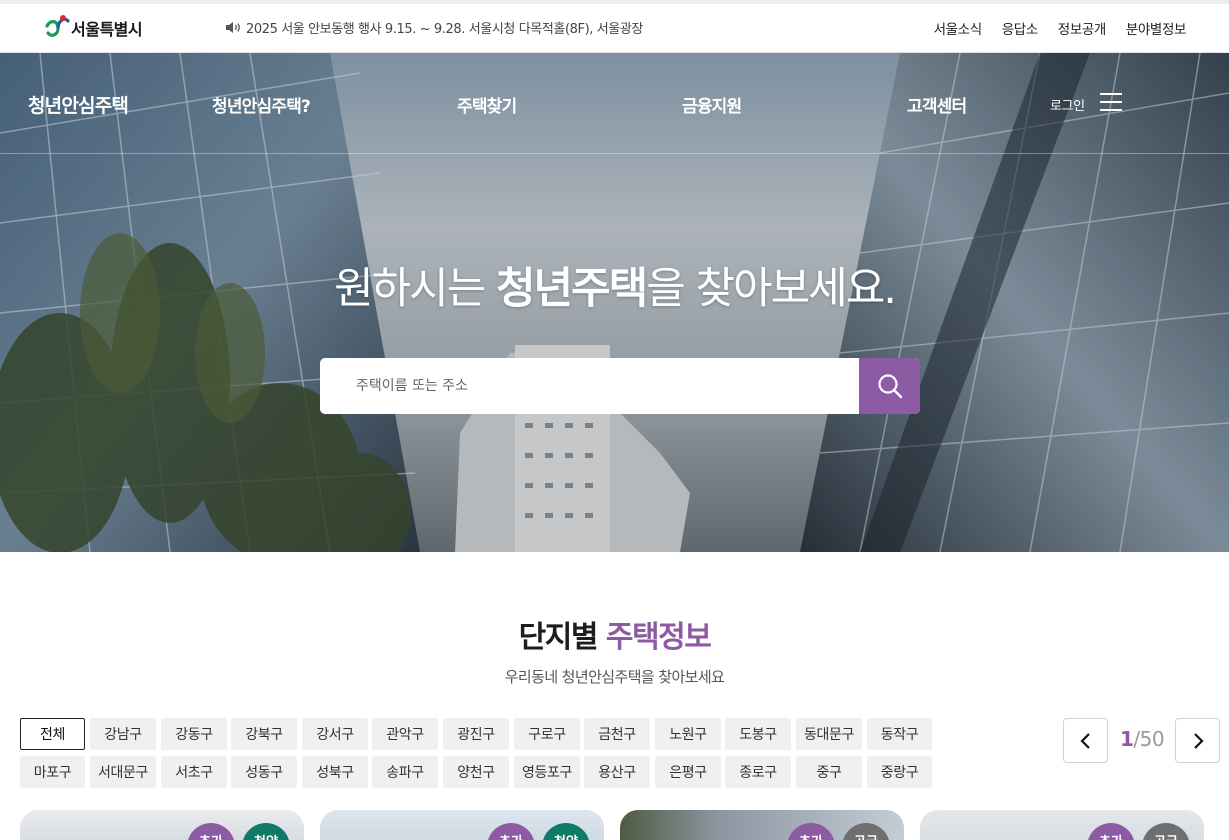  I want to click on card-pagination: 1/50, so click(1141, 740).